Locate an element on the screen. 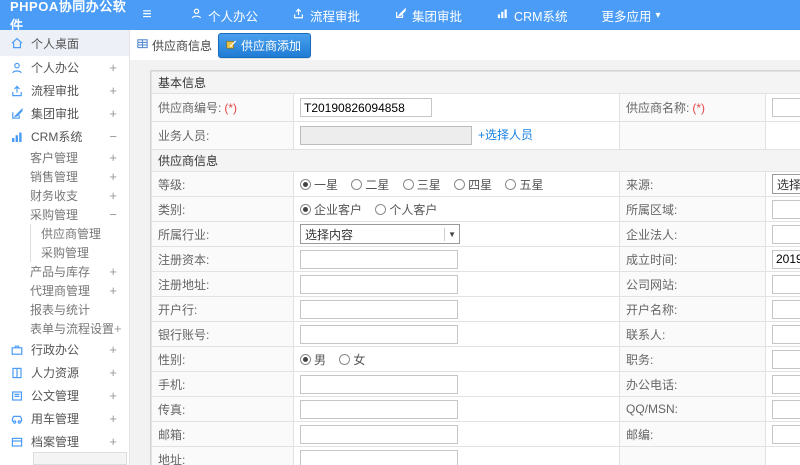 This screenshot has height=465, width=800. bank-account-label: 银行账号: is located at coordinates (222, 334).